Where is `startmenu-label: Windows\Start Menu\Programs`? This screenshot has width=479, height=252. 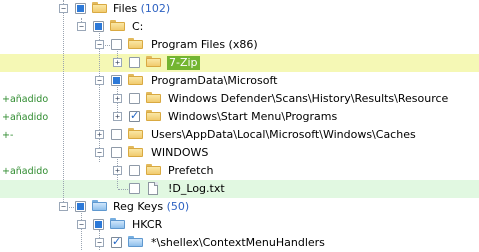
startmenu-label: Windows\Start Menu\Programs is located at coordinates (253, 116).